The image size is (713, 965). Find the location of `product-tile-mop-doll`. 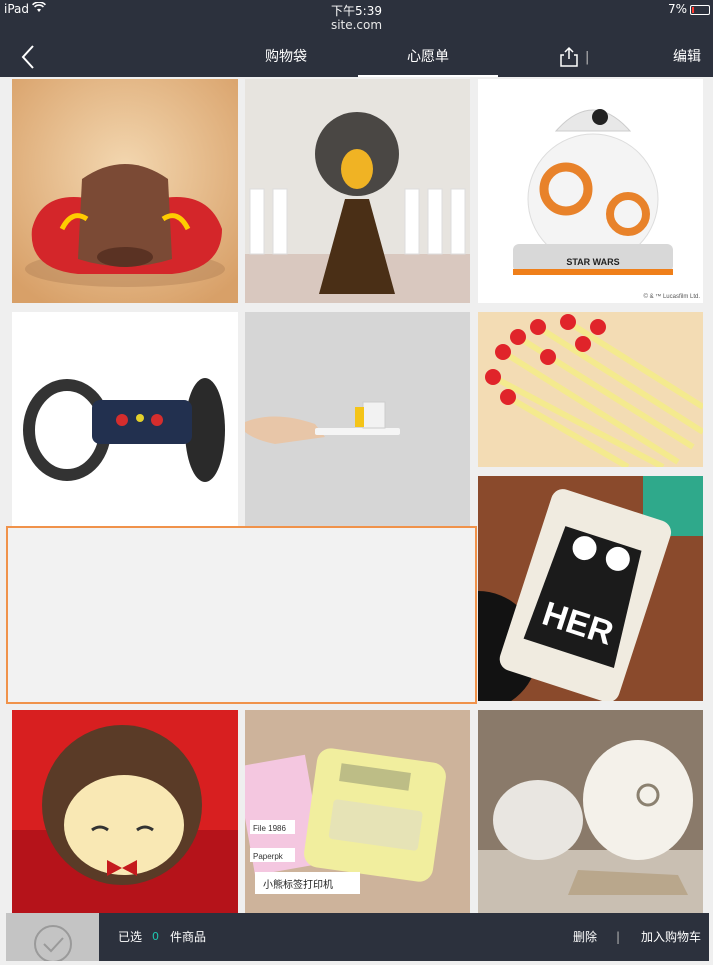

product-tile-mop-doll is located at coordinates (357, 191).